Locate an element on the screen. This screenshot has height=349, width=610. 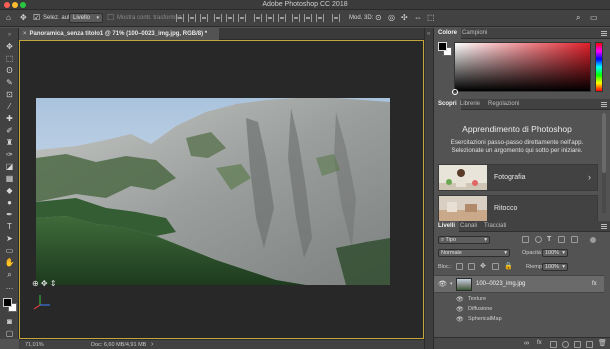
status-arrow-icon: › is located at coordinates (152, 344).